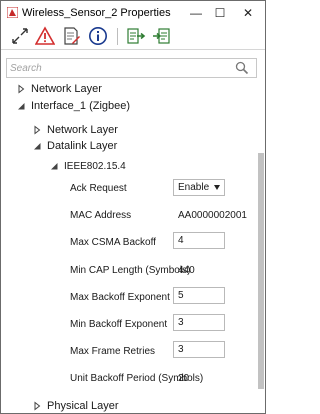  Describe the element at coordinates (120, 68) in the screenshot. I see `search-input` at that location.